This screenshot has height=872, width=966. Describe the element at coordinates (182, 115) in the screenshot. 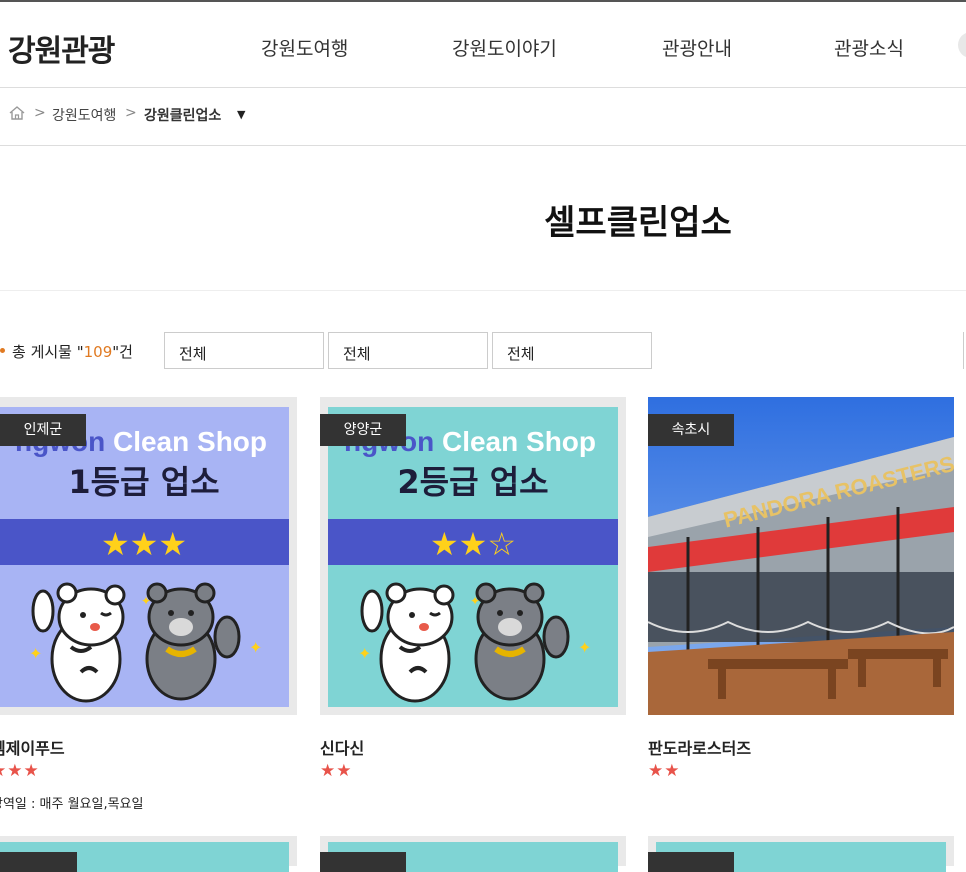

I see `breadcrumb-item-current: 강원클린업소` at that location.